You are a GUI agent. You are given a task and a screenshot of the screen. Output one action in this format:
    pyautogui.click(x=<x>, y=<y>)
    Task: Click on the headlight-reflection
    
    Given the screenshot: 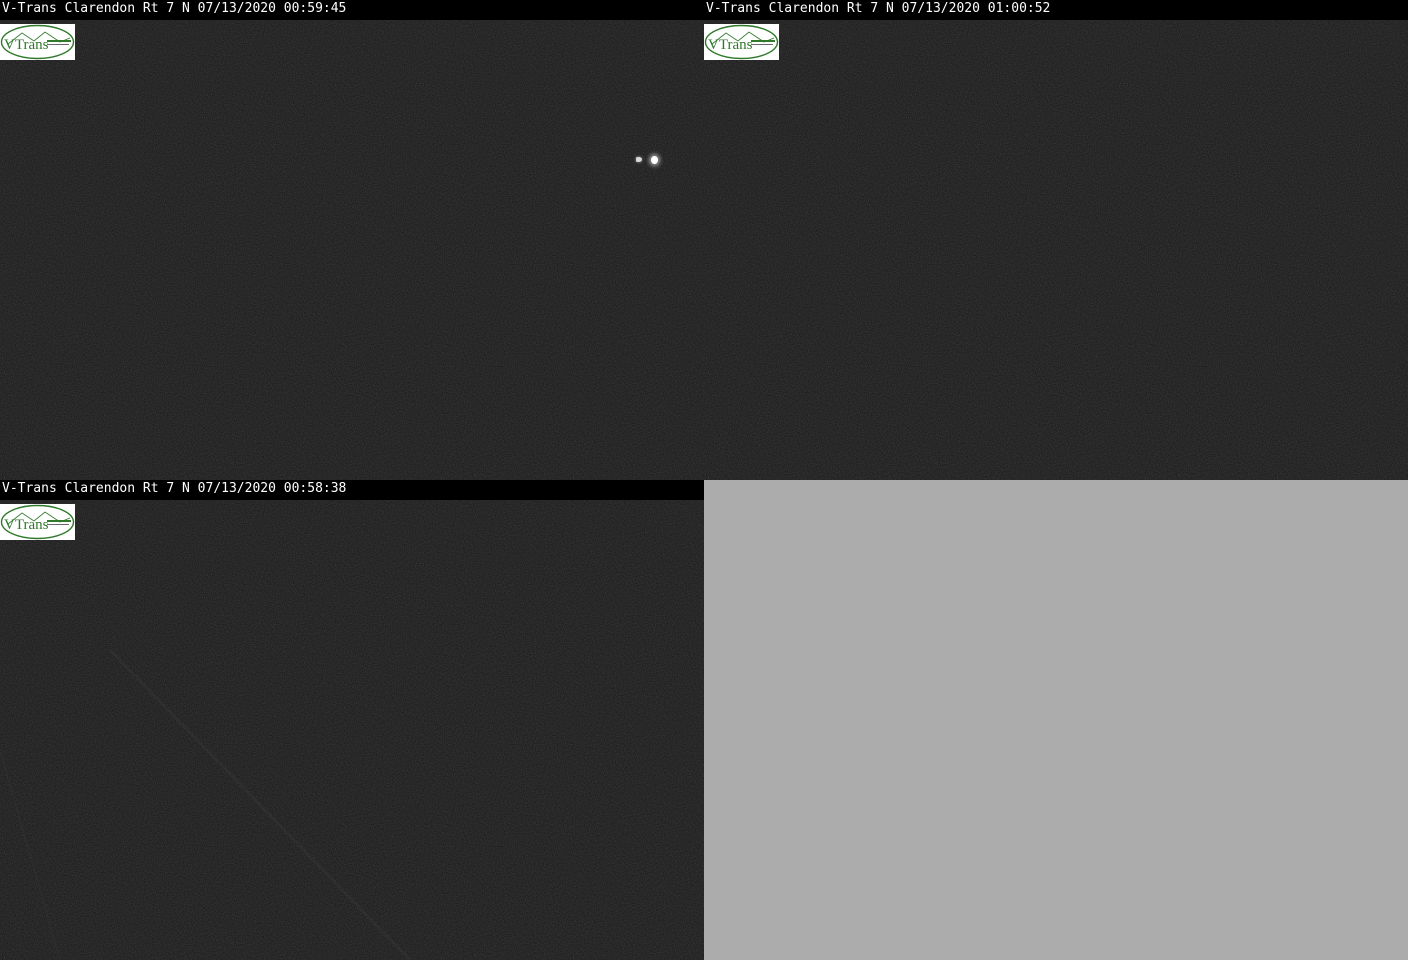 What is the action you would take?
    pyautogui.click(x=639, y=159)
    